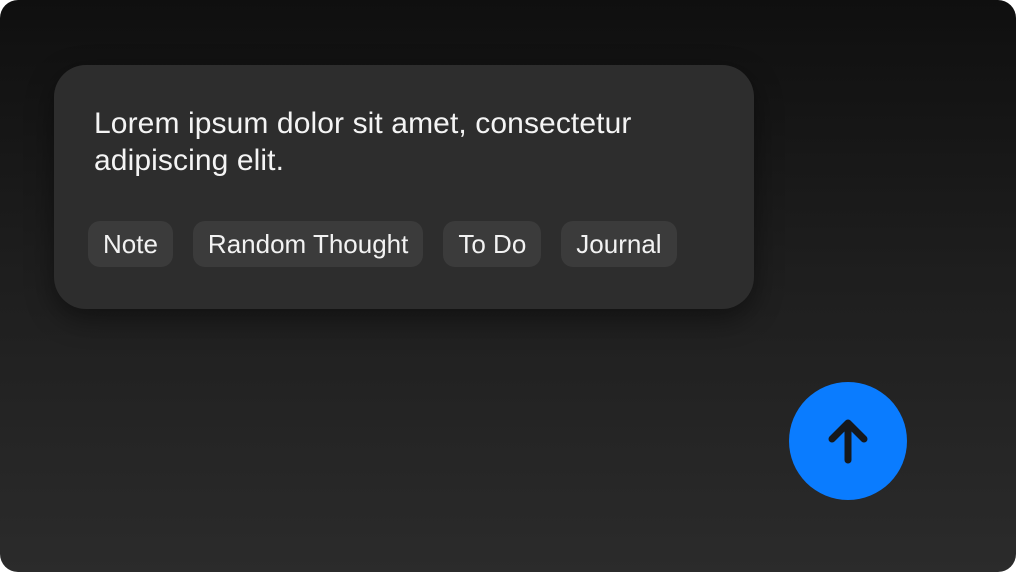 This screenshot has width=1016, height=572. I want to click on arrow-up-icon, so click(848, 441).